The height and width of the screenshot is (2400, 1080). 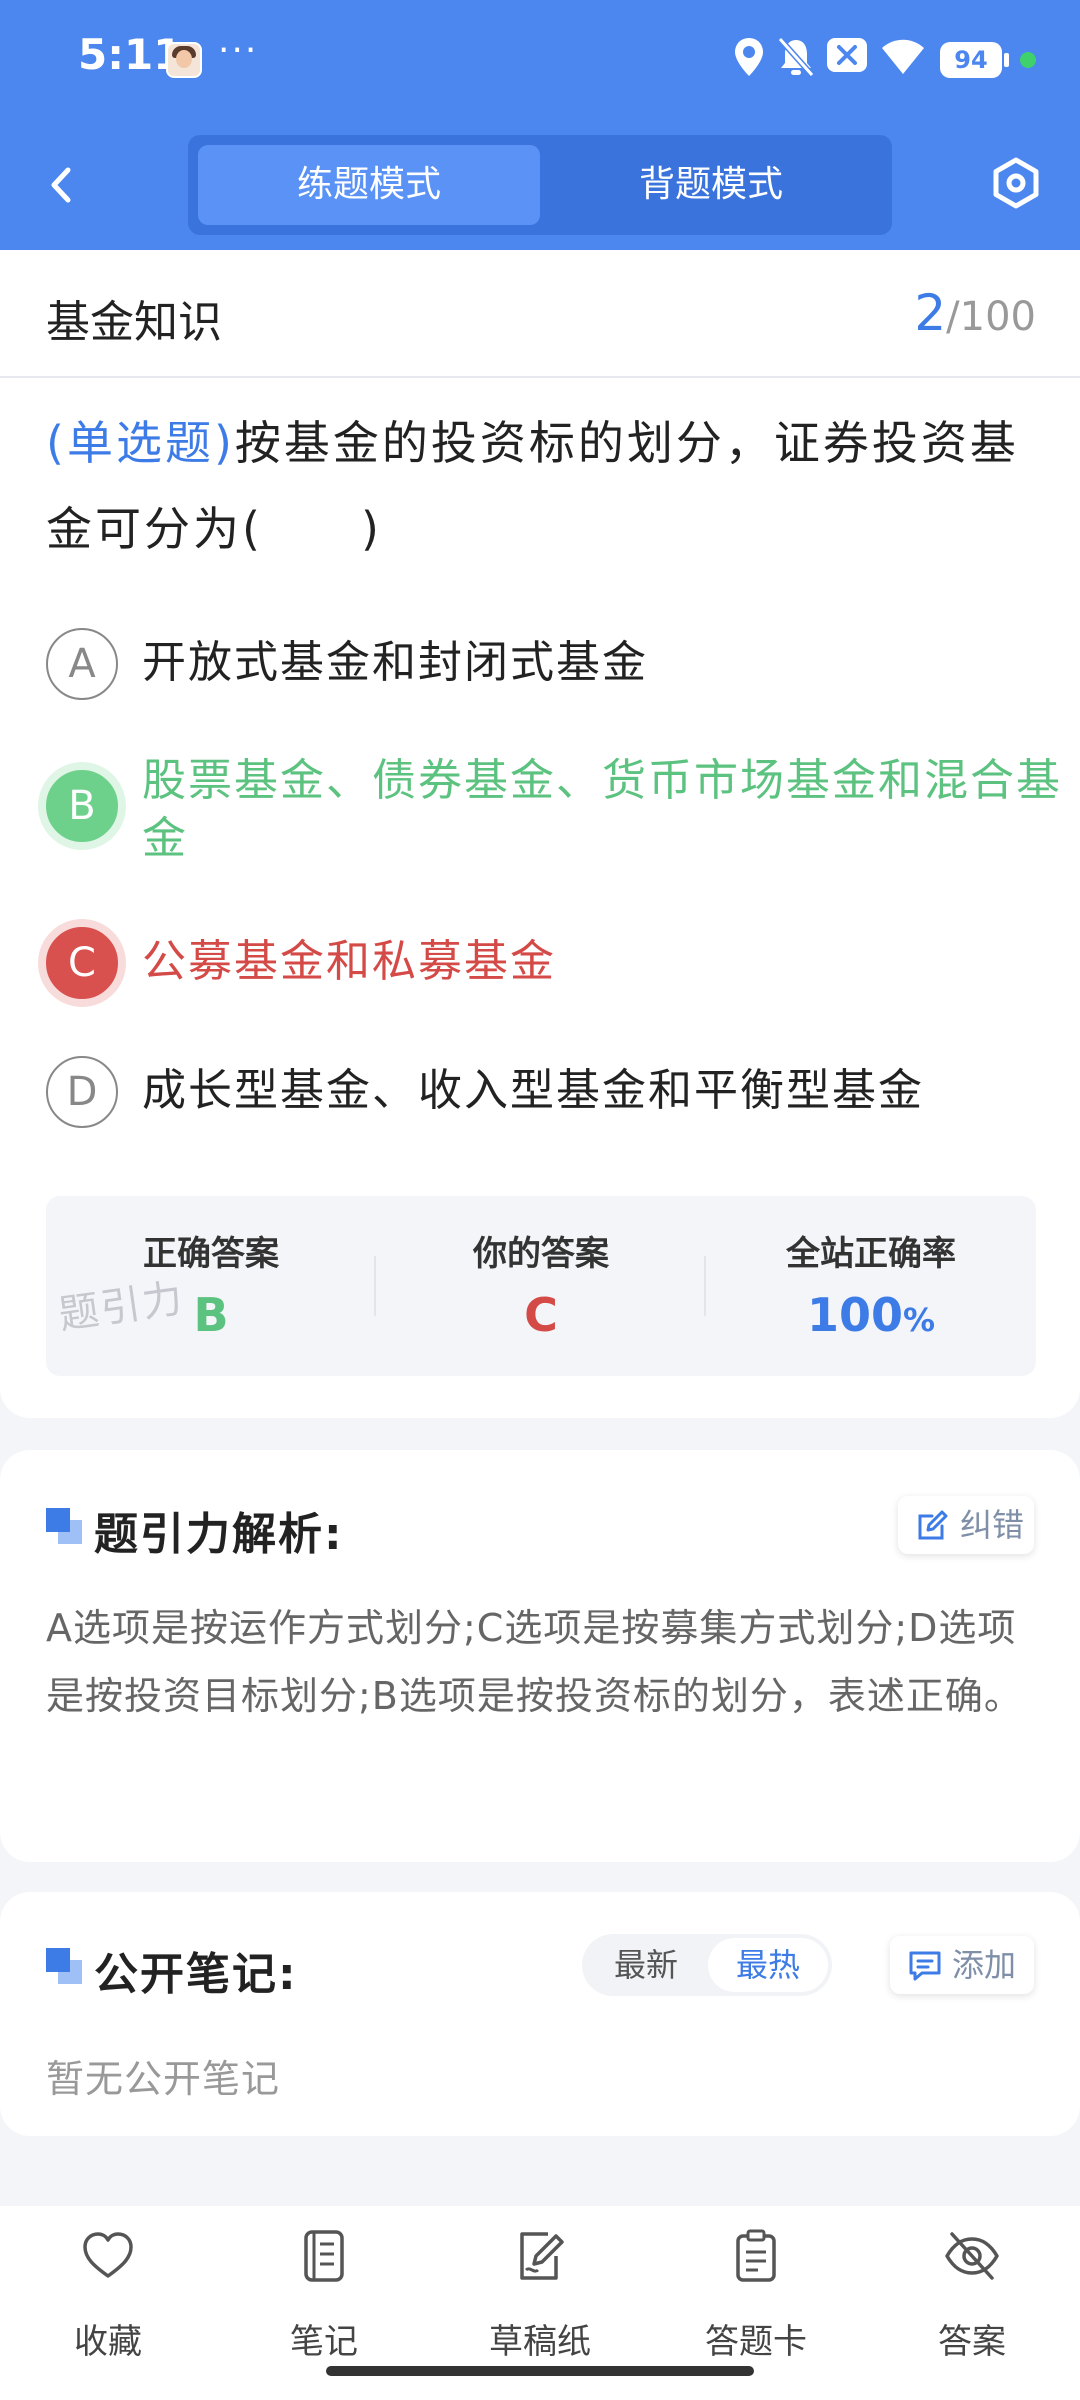 What do you see at coordinates (925, 1966) in the screenshot?
I see `comment-icon` at bounding box center [925, 1966].